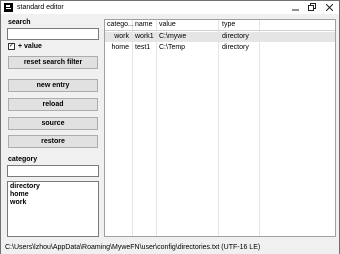 This screenshot has height=254, width=340. What do you see at coordinates (53, 187) in the screenshot?
I see `list-item: directory` at bounding box center [53, 187].